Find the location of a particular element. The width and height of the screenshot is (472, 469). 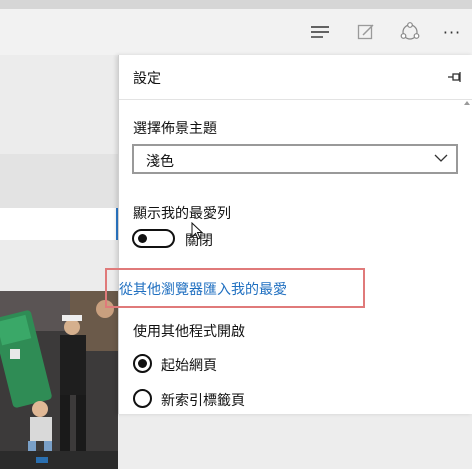

import-favorites-highlight: 從其他瀏覽器匯入我的最愛 is located at coordinates (235, 288).